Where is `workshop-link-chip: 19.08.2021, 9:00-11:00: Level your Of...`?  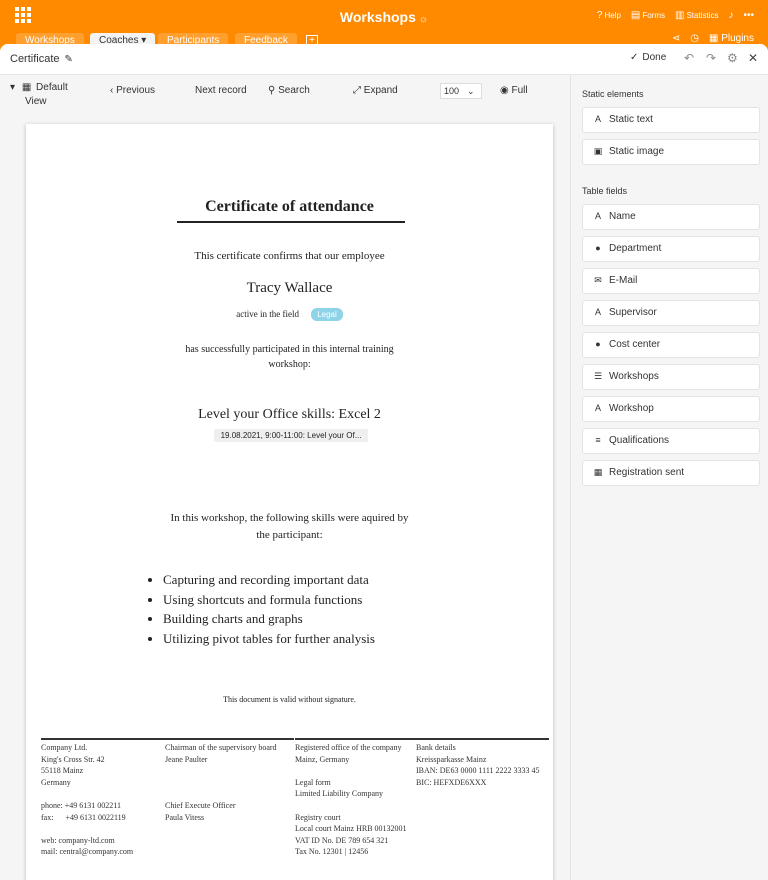
workshop-link-chip: 19.08.2021, 9:00-11:00: Level your Of... is located at coordinates (291, 435).